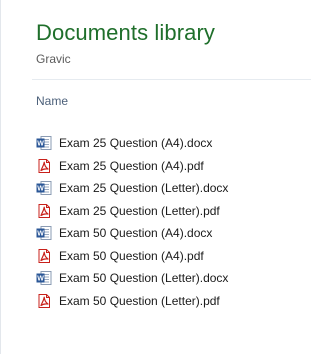 The width and height of the screenshot is (320, 354). I want to click on file-name: Exam 50 Question (Letter).pdf, so click(139, 300).